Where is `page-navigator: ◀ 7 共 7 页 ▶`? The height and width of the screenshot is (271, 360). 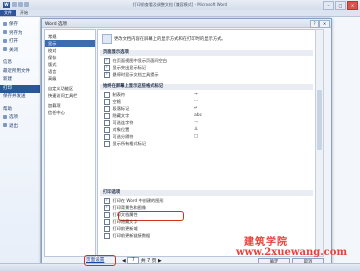 page-navigator: ◀ 7 共 7 页 ▶ is located at coordinates (142, 260).